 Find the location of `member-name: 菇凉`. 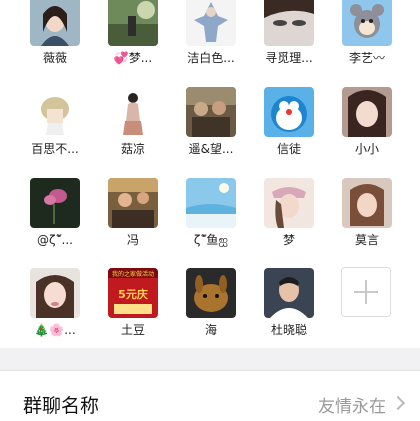

member-name: 菇凉 is located at coordinates (132, 149).